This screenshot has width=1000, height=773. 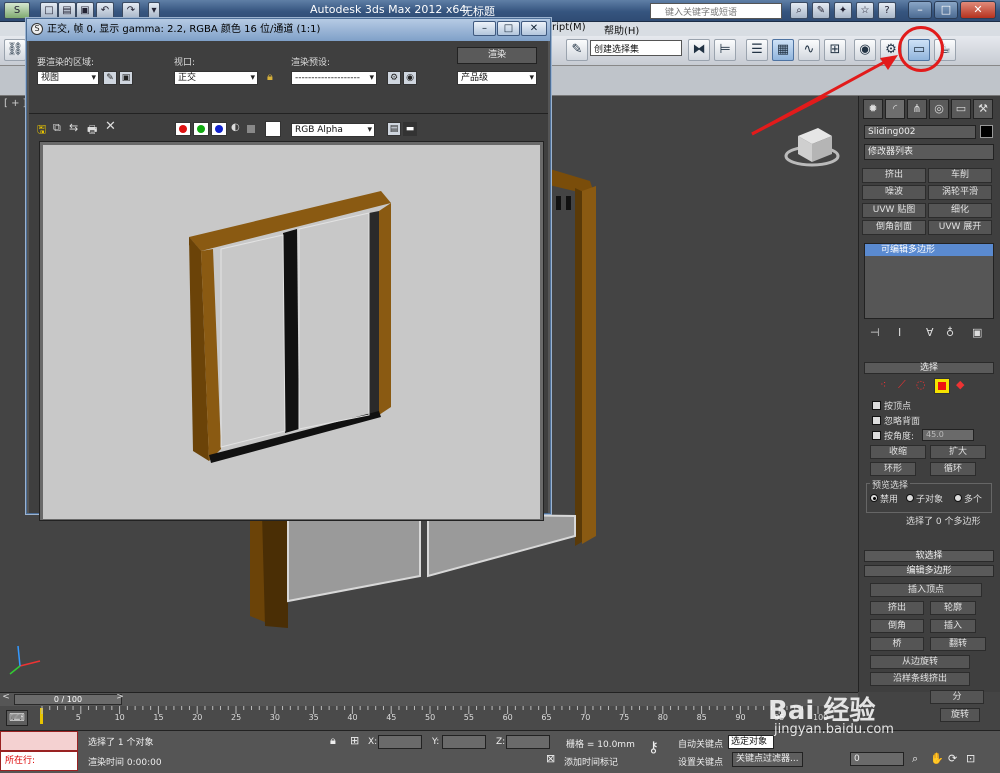 What do you see at coordinates (57, 128) in the screenshot?
I see `copy-image-icon: ⧉` at bounding box center [57, 128].